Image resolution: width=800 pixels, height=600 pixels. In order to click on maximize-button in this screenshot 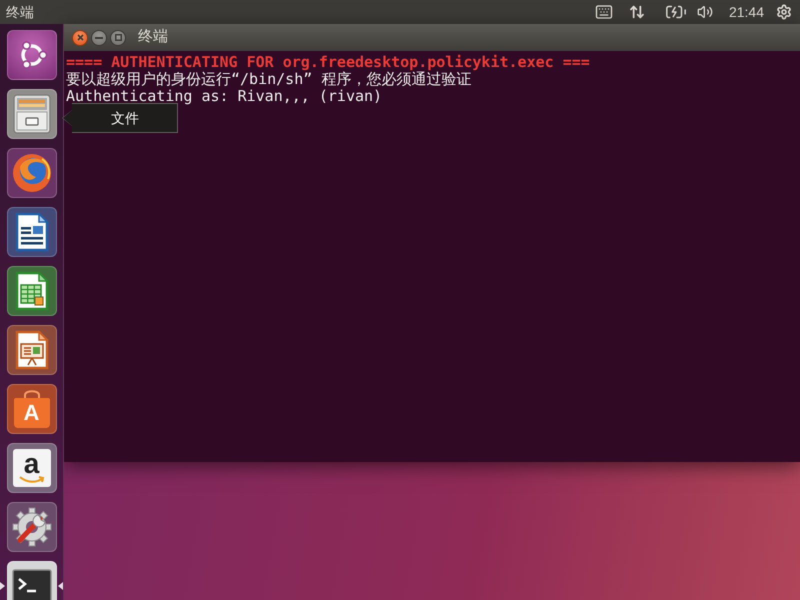, I will do `click(118, 38)`.